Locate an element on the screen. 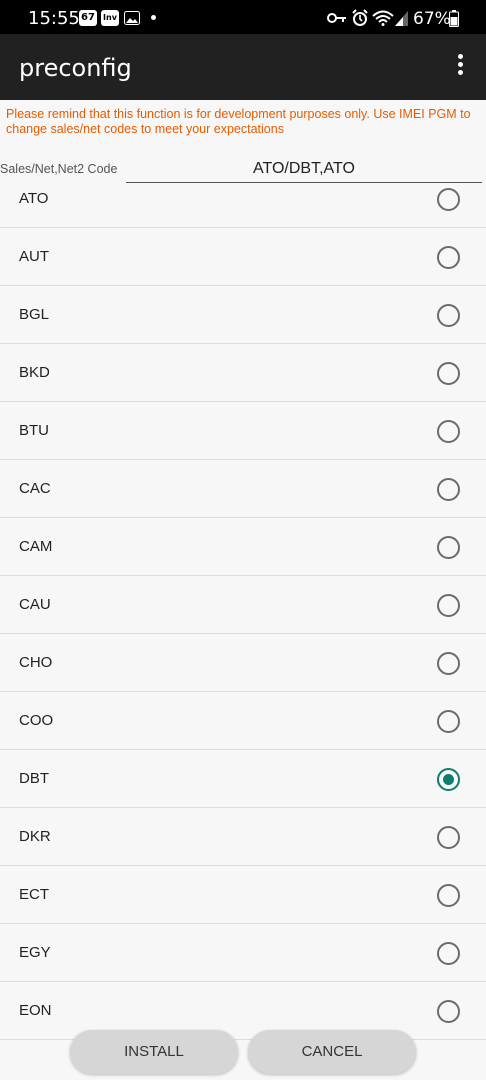 Image resolution: width=486 pixels, height=1080 pixels. list-item-label: COO is located at coordinates (36, 720).